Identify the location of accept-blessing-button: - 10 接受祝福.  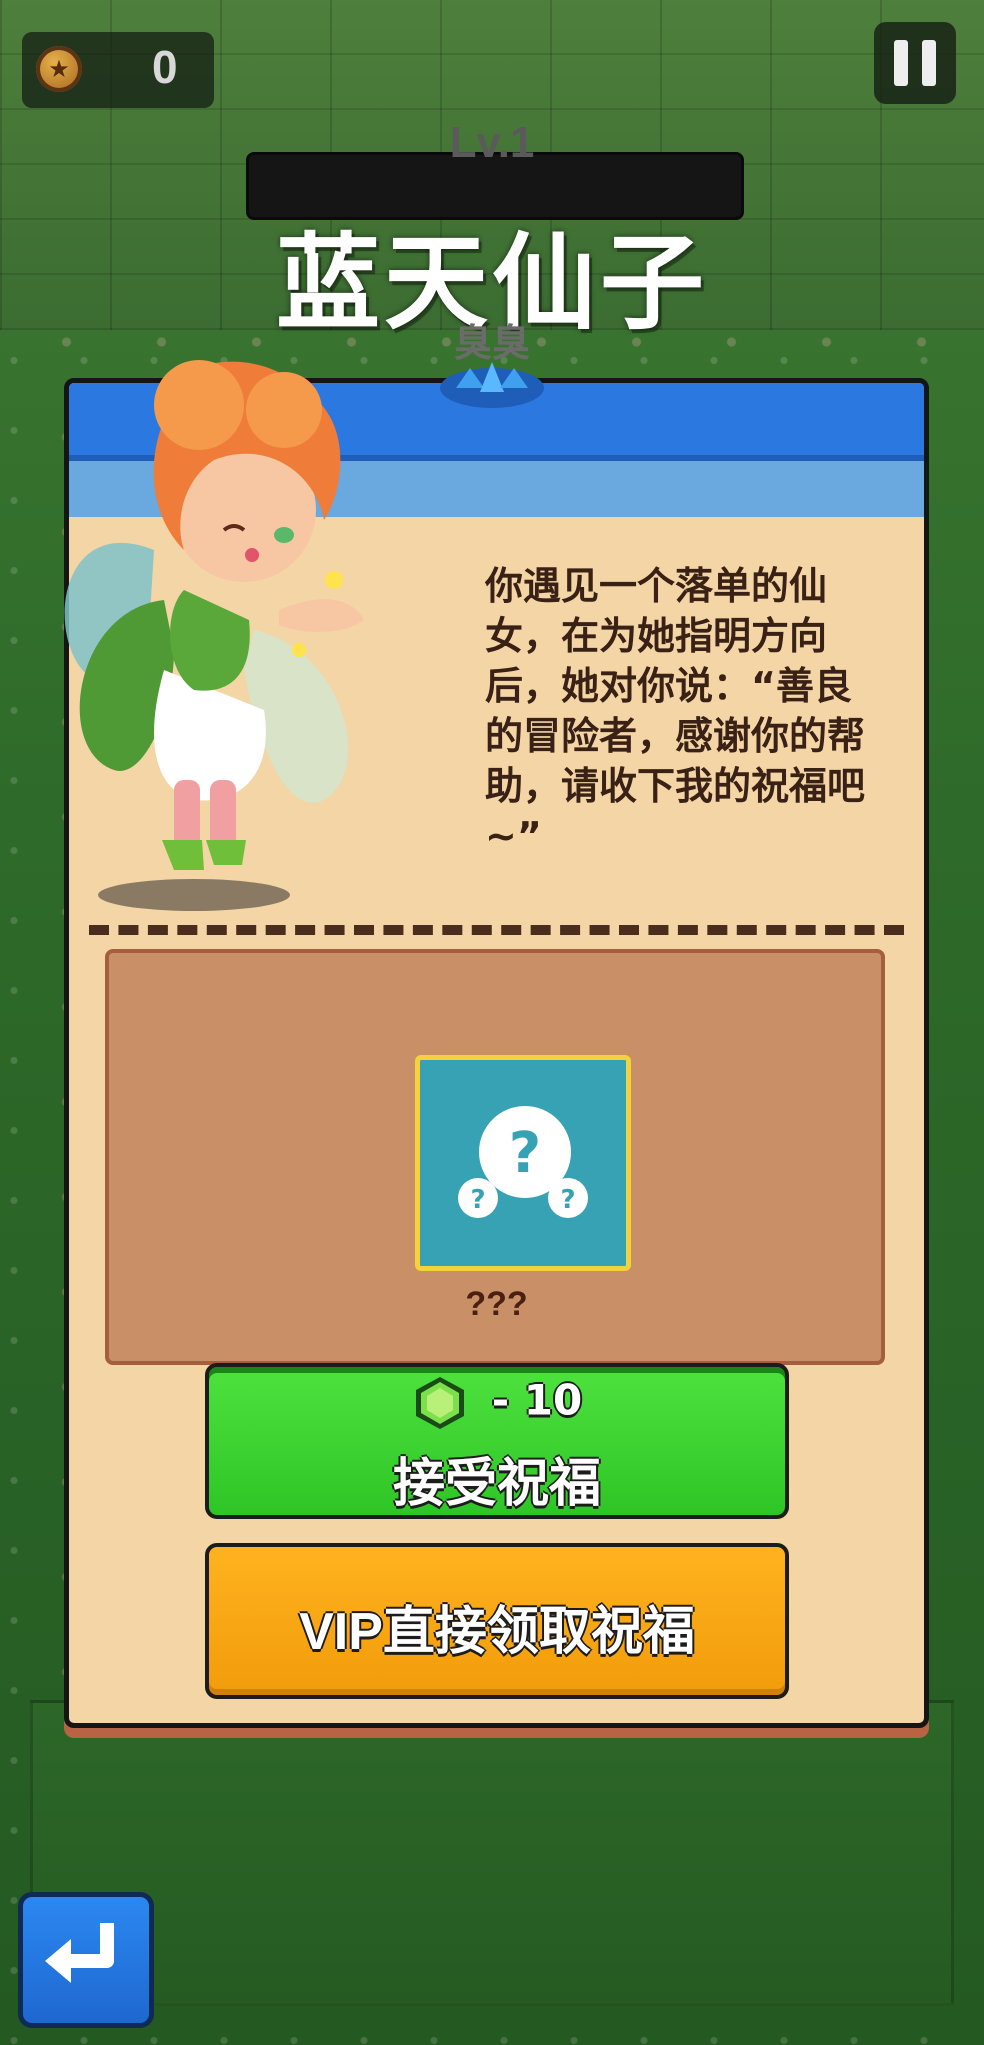
(497, 1441).